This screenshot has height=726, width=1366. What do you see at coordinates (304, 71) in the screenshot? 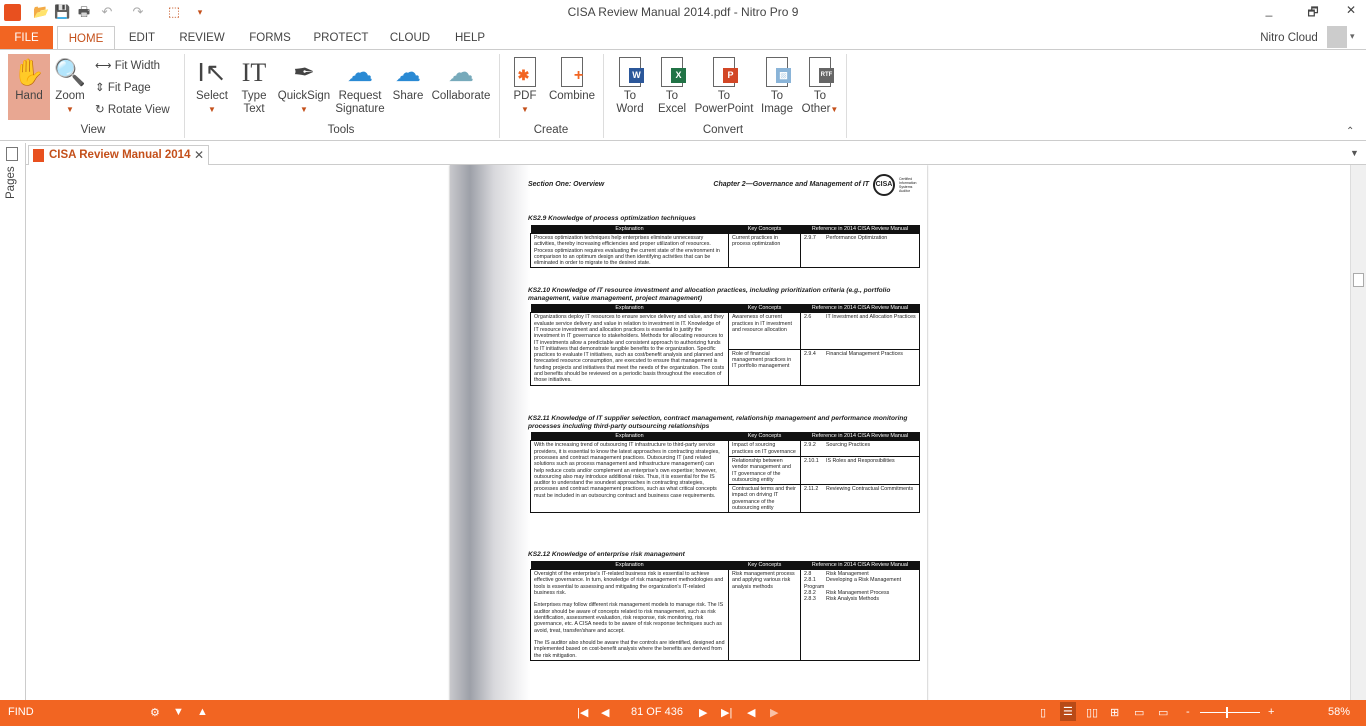
I see `pen-icon: ✒` at bounding box center [304, 71].